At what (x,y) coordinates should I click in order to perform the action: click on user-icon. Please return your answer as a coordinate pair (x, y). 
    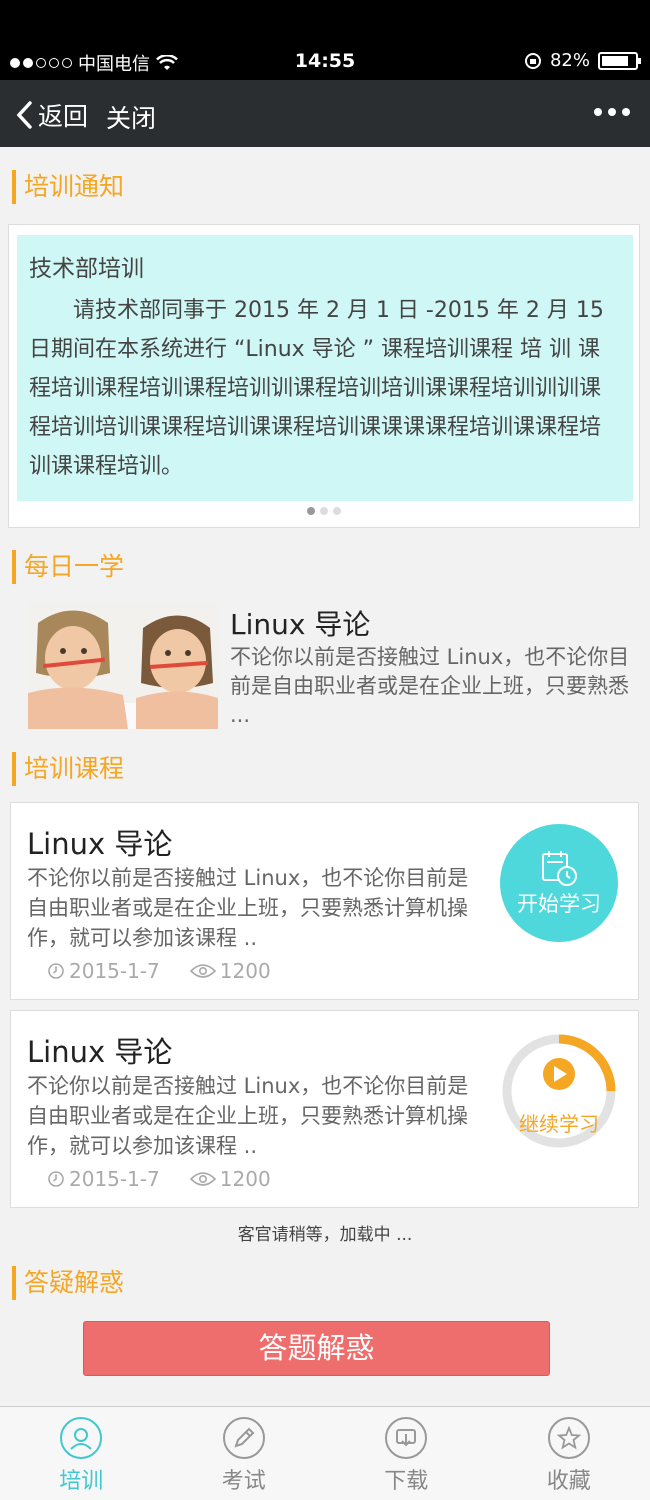
    Looking at the image, I should click on (81, 1438).